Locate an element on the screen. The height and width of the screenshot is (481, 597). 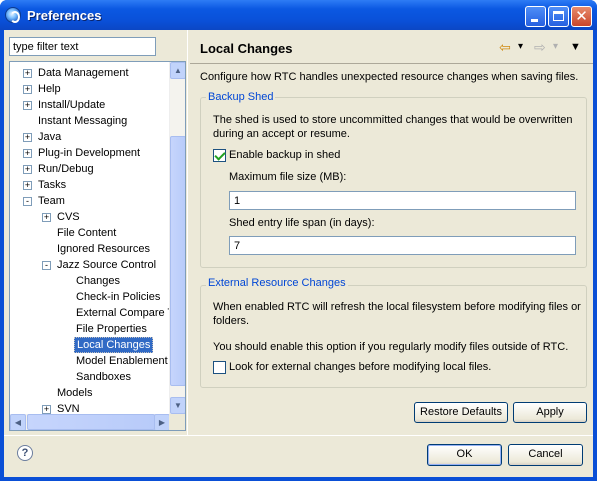
enable-backup-label: Enable backup in shed is located at coordinates (284, 155).